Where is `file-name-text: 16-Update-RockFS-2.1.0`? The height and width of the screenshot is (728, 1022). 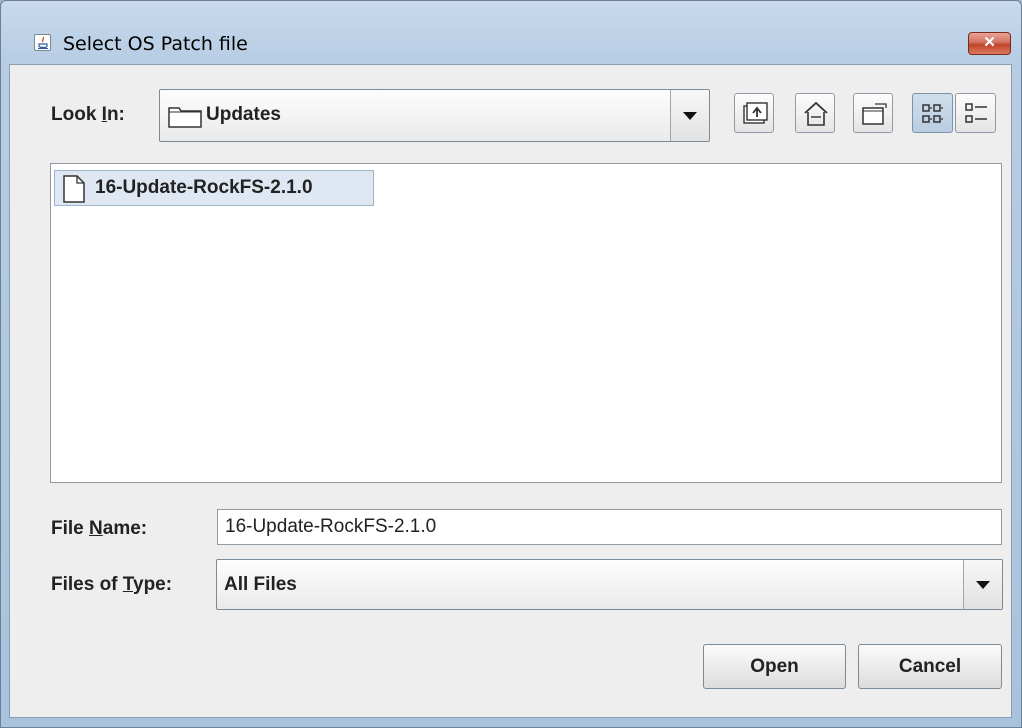 file-name-text: 16-Update-RockFS-2.1.0 is located at coordinates (204, 187).